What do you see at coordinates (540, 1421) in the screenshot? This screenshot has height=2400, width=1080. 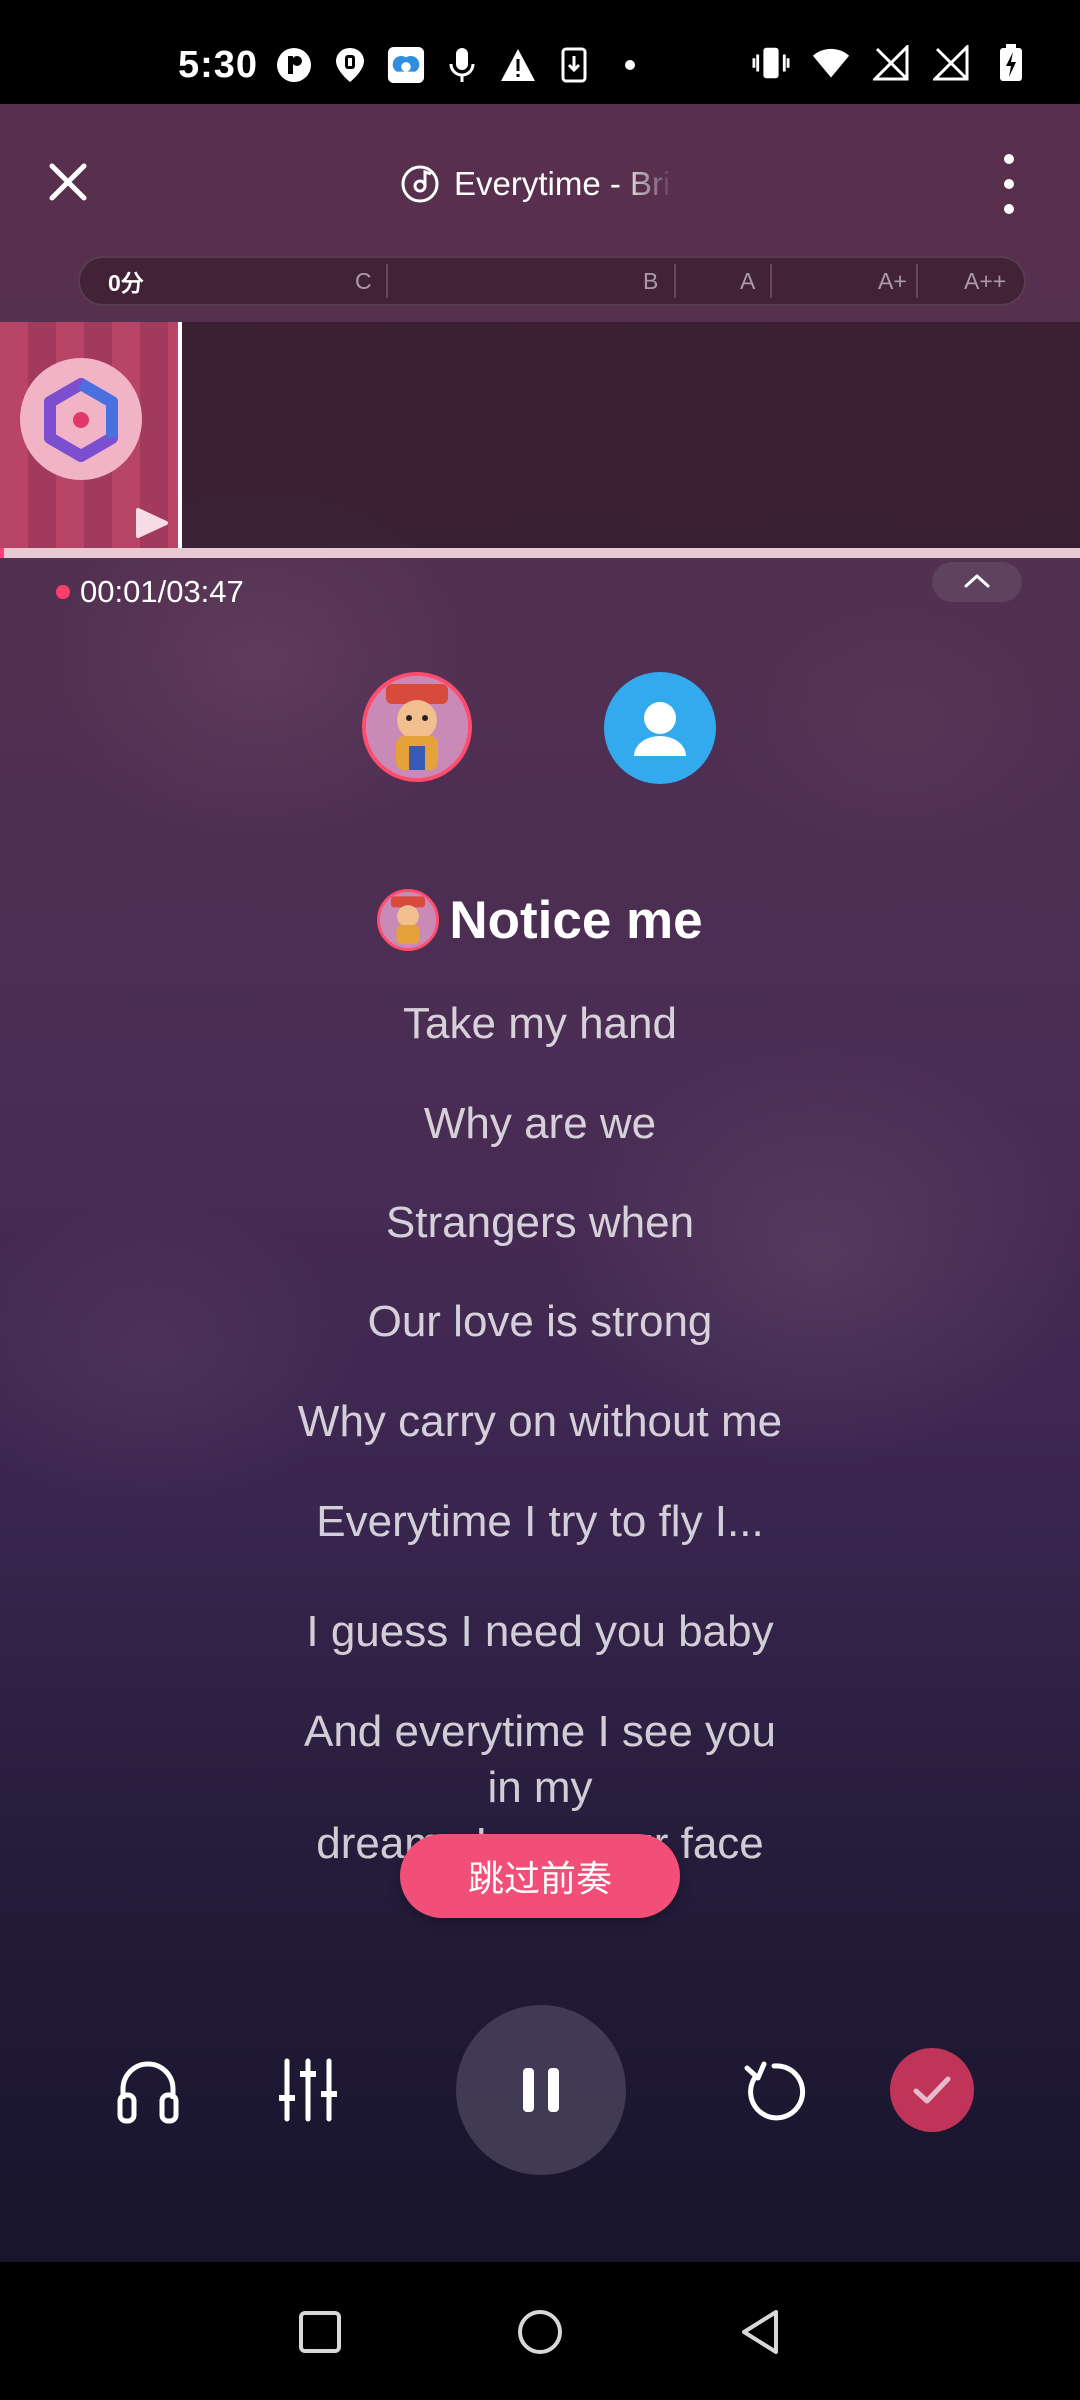 I see `lyric-line: Why carry on without me` at bounding box center [540, 1421].